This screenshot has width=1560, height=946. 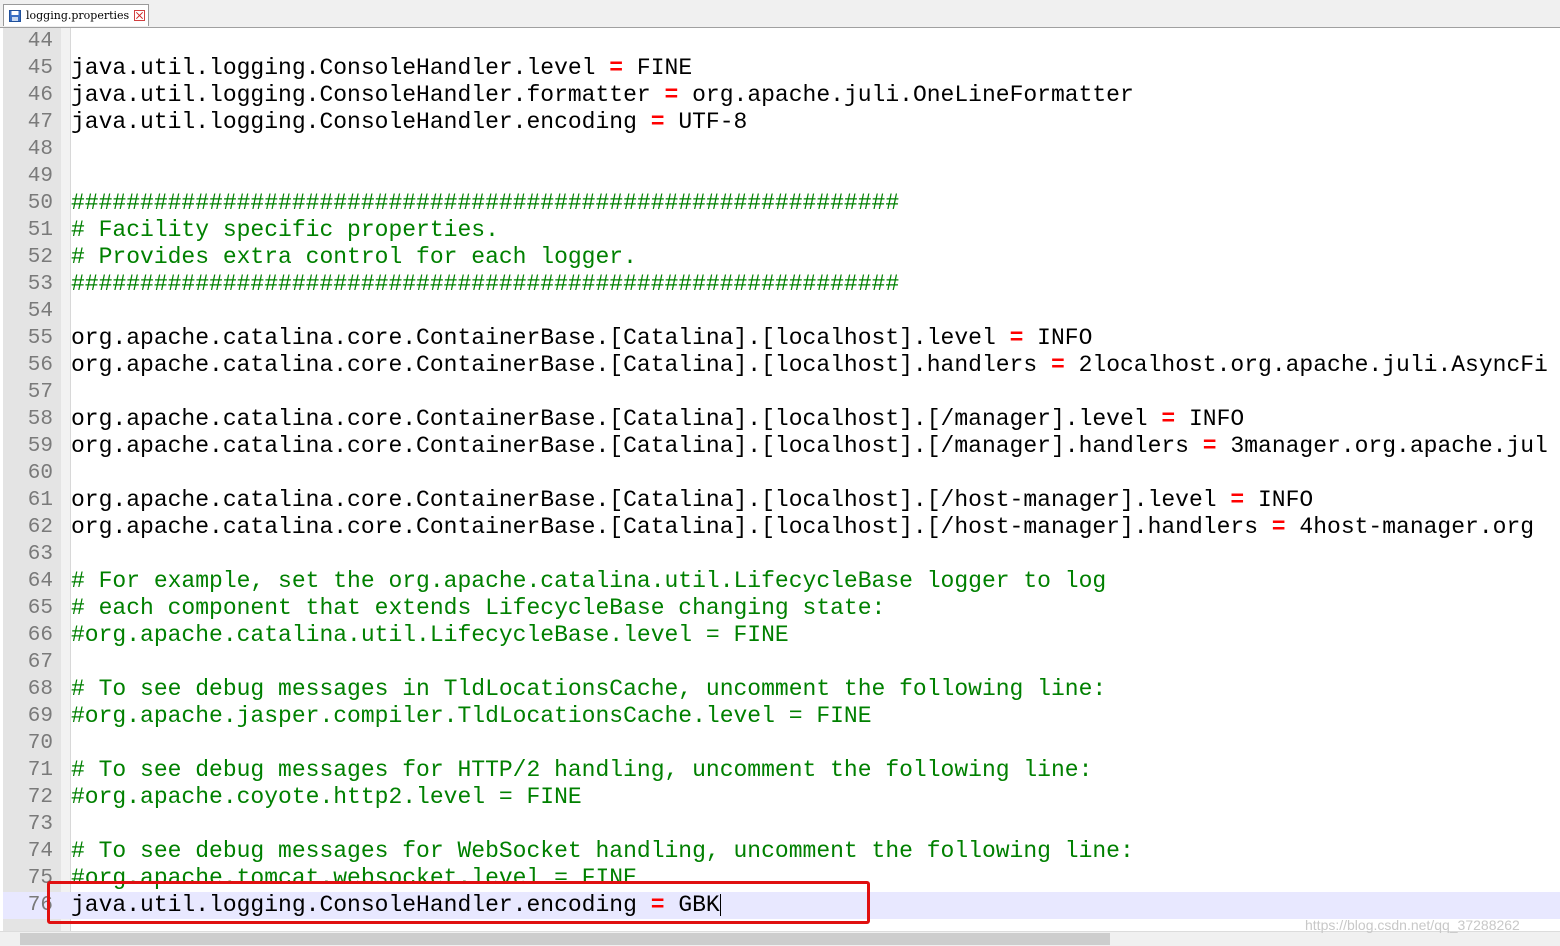 I want to click on comment-text: #org.apache.coyote.http2.level = FINE, so click(x=326, y=797).